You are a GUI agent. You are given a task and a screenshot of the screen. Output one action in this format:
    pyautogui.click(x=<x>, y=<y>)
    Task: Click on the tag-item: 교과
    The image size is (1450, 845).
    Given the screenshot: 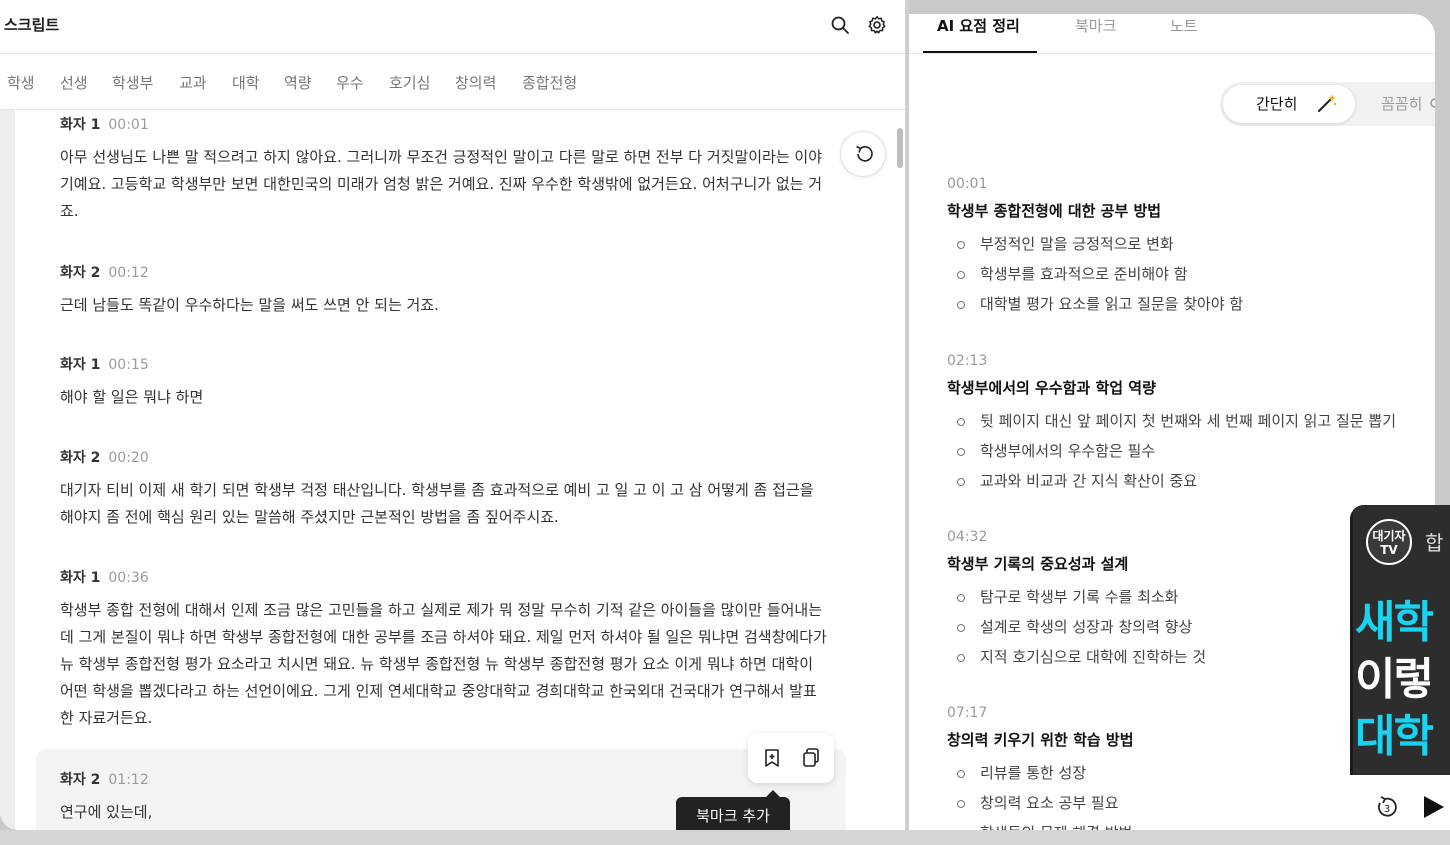 What is the action you would take?
    pyautogui.click(x=193, y=82)
    